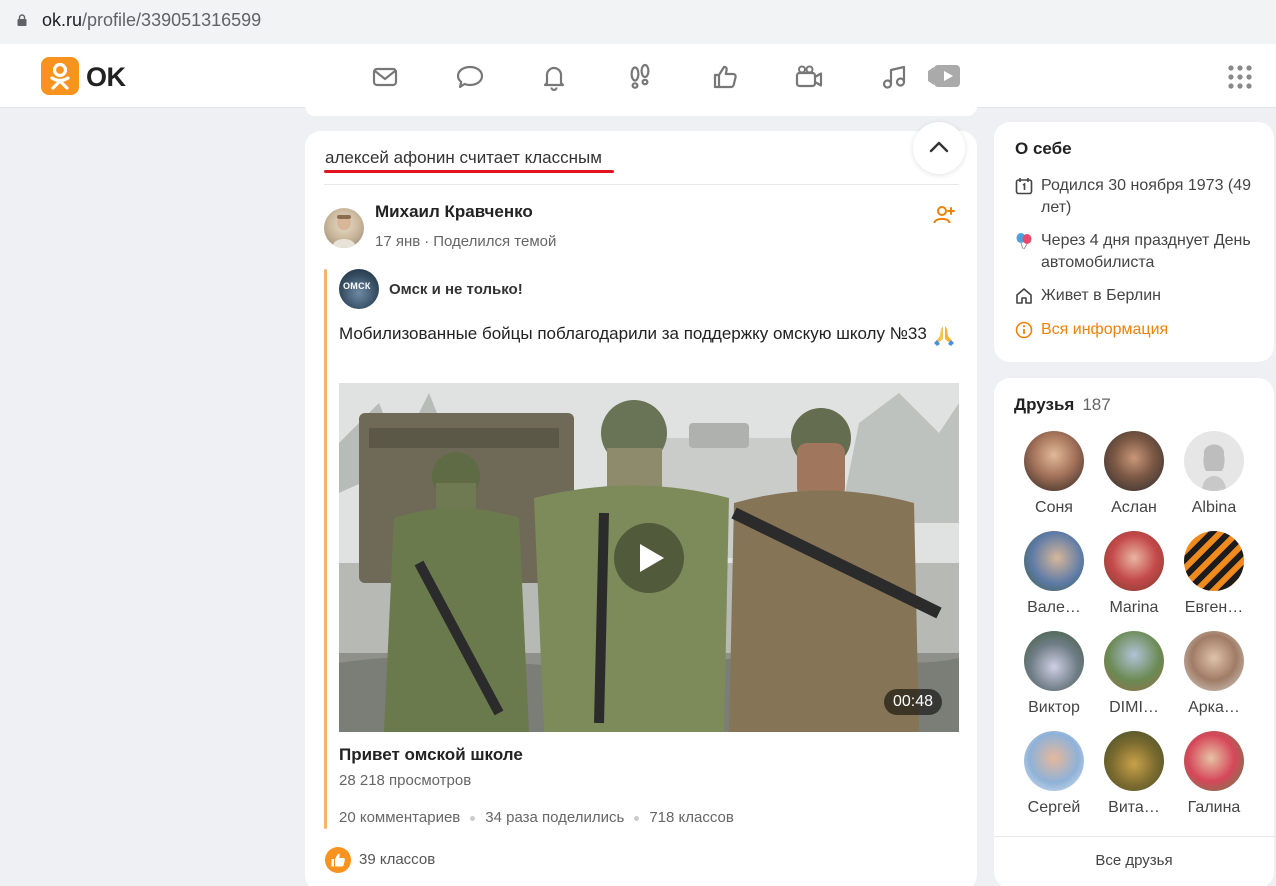  I want to click on friend-item: Виктор, so click(1054, 677).